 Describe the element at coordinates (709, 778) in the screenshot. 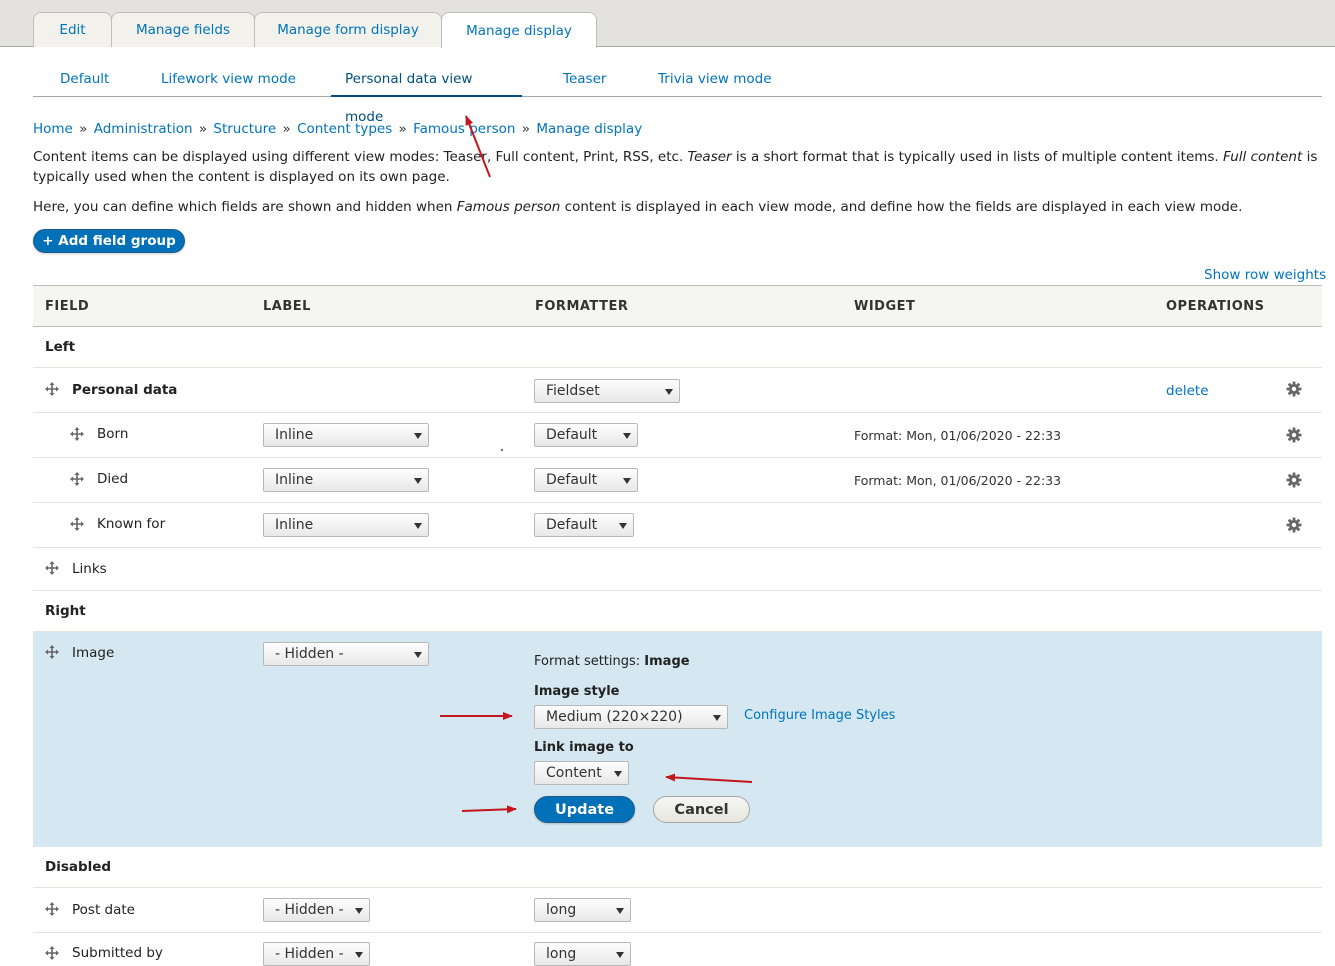

I see `annotation-arrow-link-image` at that location.